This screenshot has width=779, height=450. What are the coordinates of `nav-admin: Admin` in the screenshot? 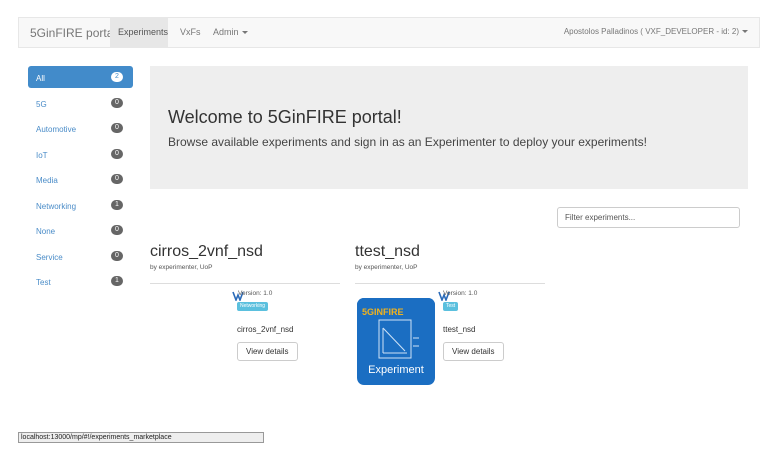 It's located at (230, 32).